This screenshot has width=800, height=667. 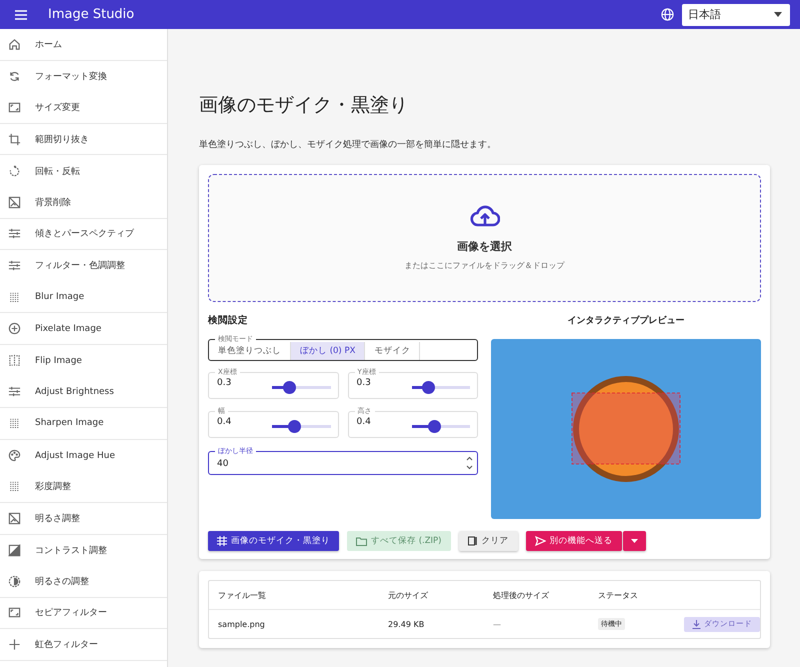 I want to click on crop-icon, so click(x=14, y=139).